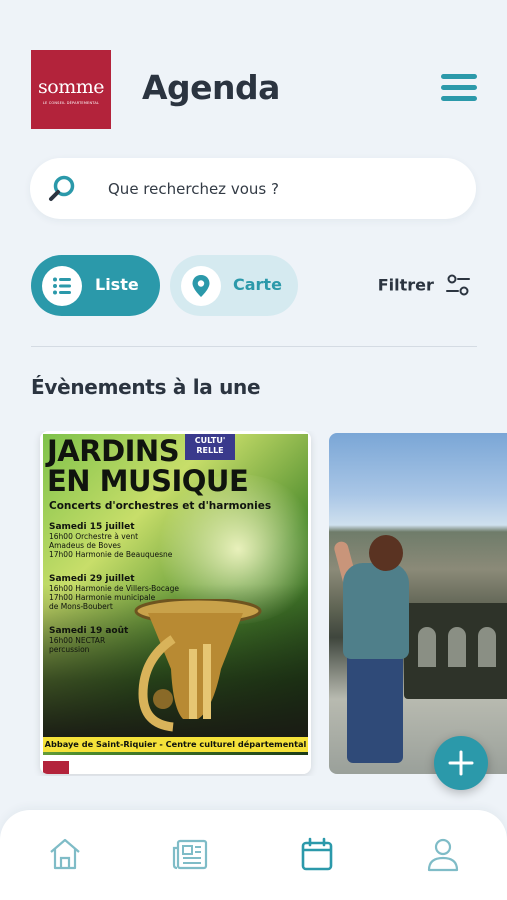  I want to click on nav-agenda, so click(317, 854).